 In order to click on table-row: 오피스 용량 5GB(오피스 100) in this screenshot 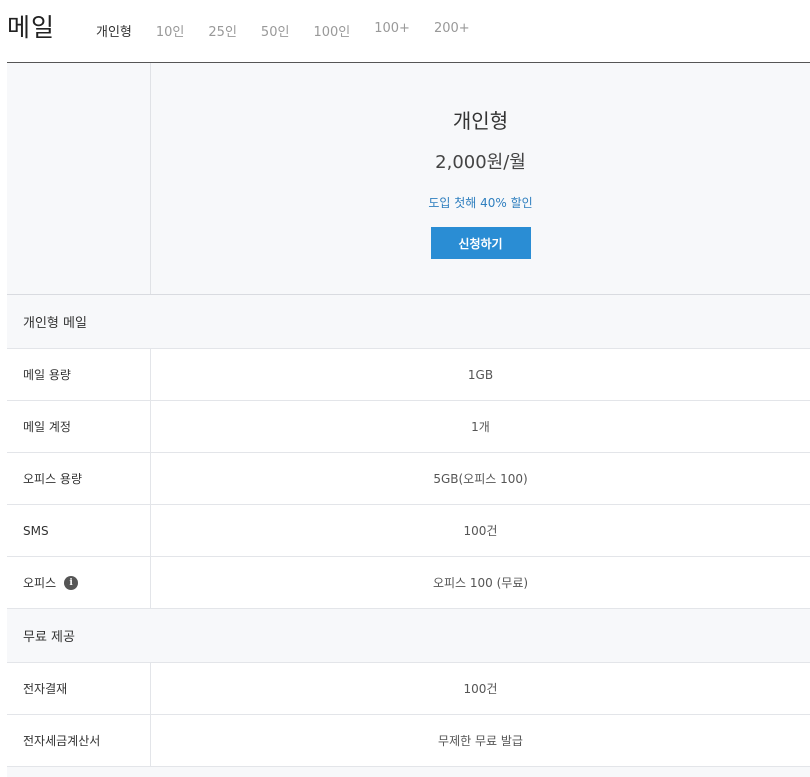, I will do `click(408, 479)`.